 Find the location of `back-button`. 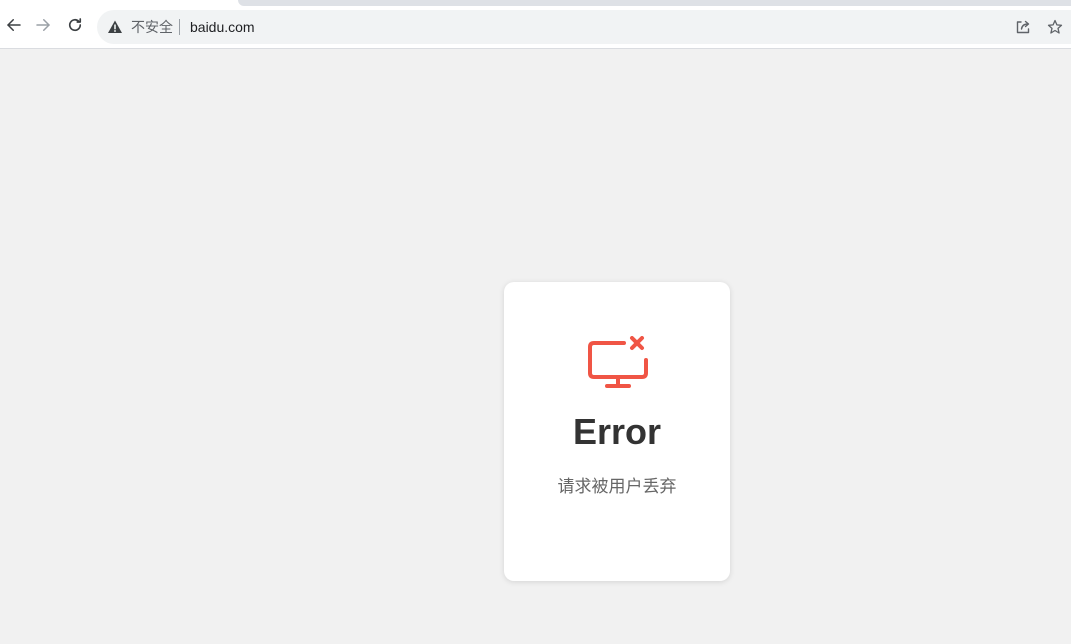

back-button is located at coordinates (14, 25).